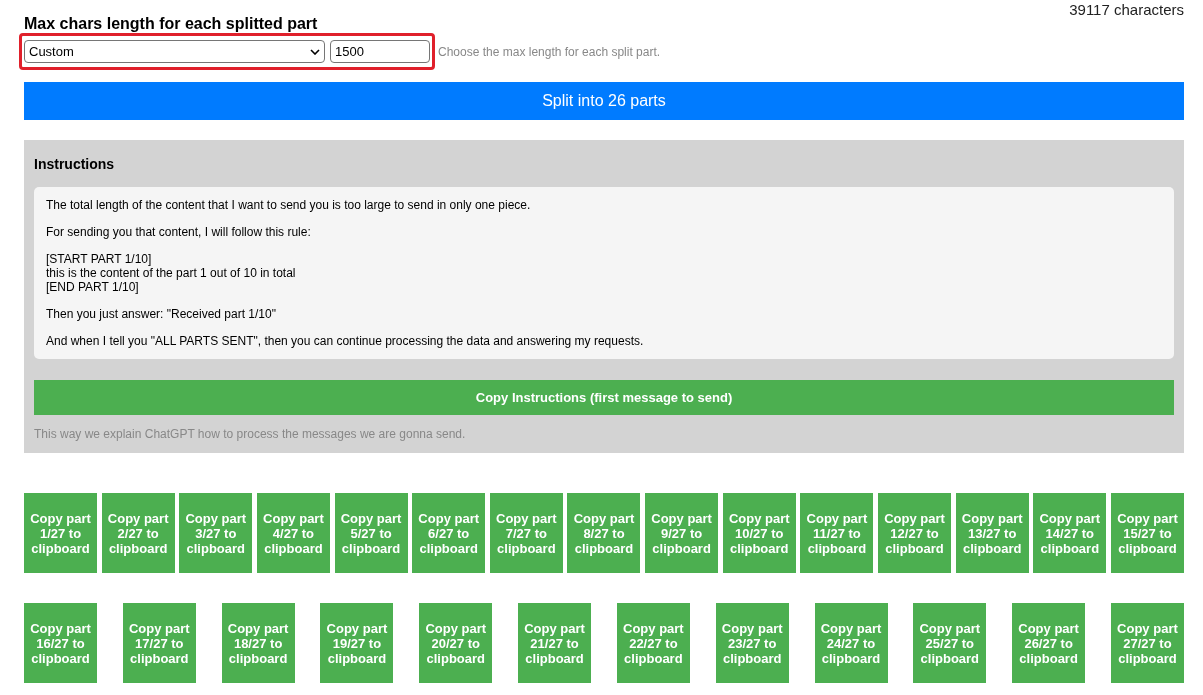  I want to click on copy-part-button: Copy part 11/27 to clipboard, so click(837, 533).